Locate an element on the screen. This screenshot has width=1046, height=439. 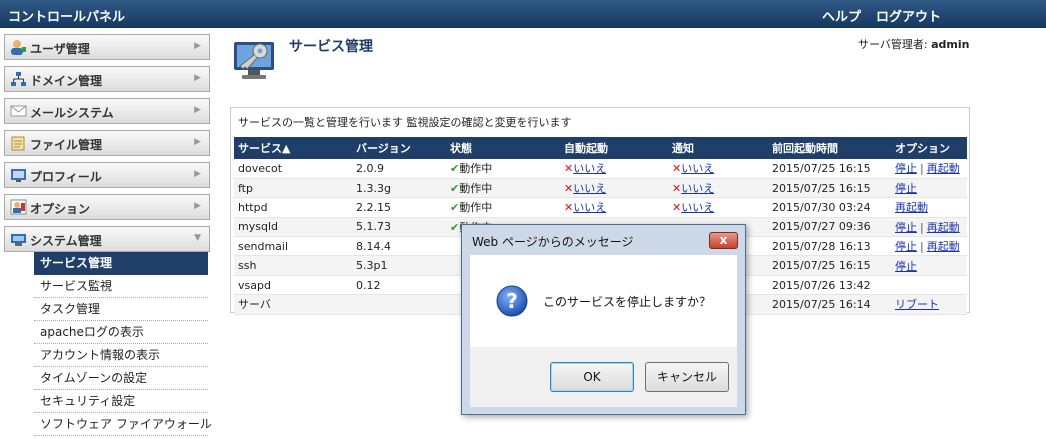
service-name: vsapd is located at coordinates (254, 285).